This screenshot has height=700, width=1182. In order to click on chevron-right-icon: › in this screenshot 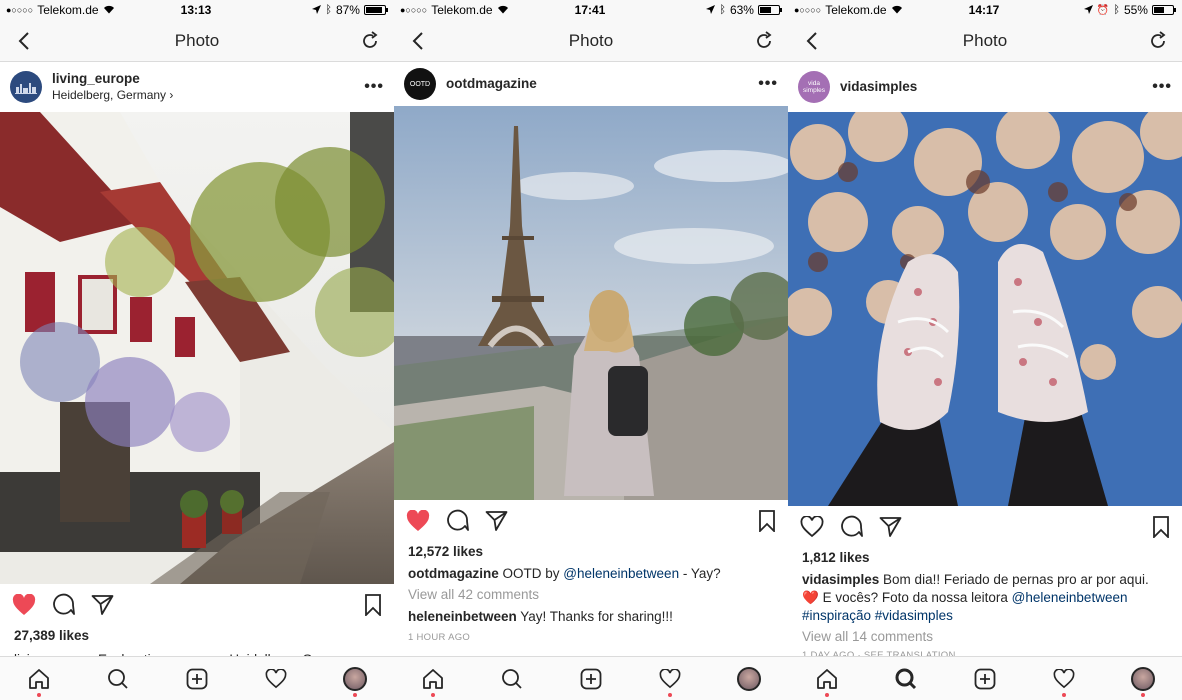, I will do `click(171, 95)`.